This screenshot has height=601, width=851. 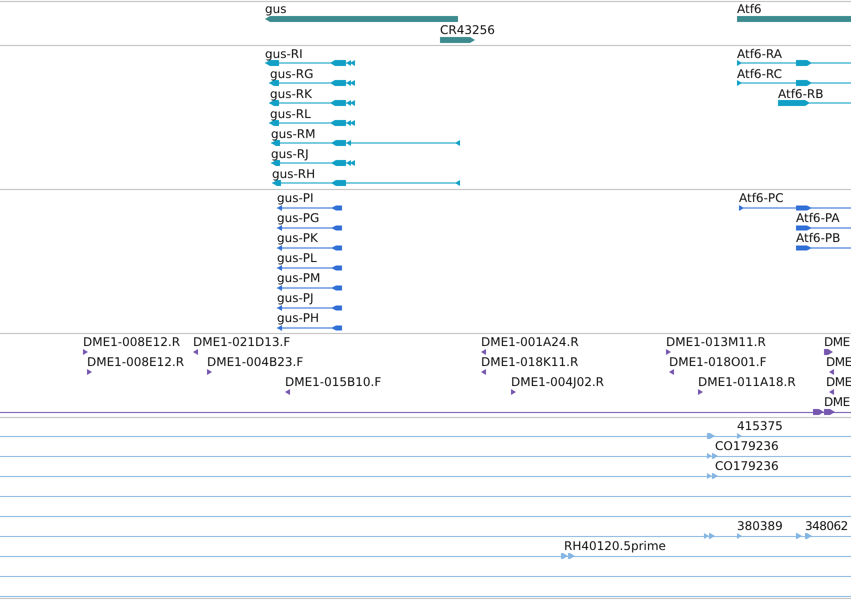 I want to click on transcript-label: gus-RK, so click(x=291, y=94).